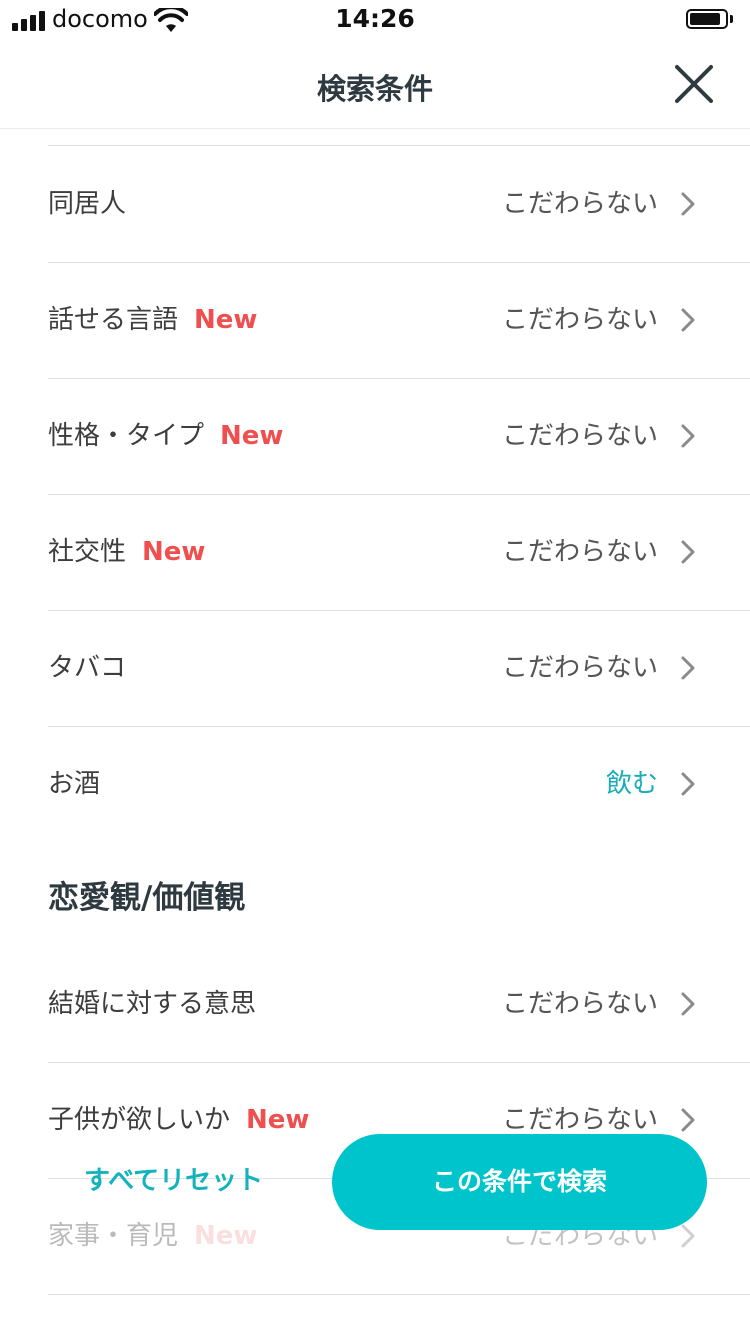  Describe the element at coordinates (87, 204) in the screenshot. I see `row-label: 同居人` at that location.